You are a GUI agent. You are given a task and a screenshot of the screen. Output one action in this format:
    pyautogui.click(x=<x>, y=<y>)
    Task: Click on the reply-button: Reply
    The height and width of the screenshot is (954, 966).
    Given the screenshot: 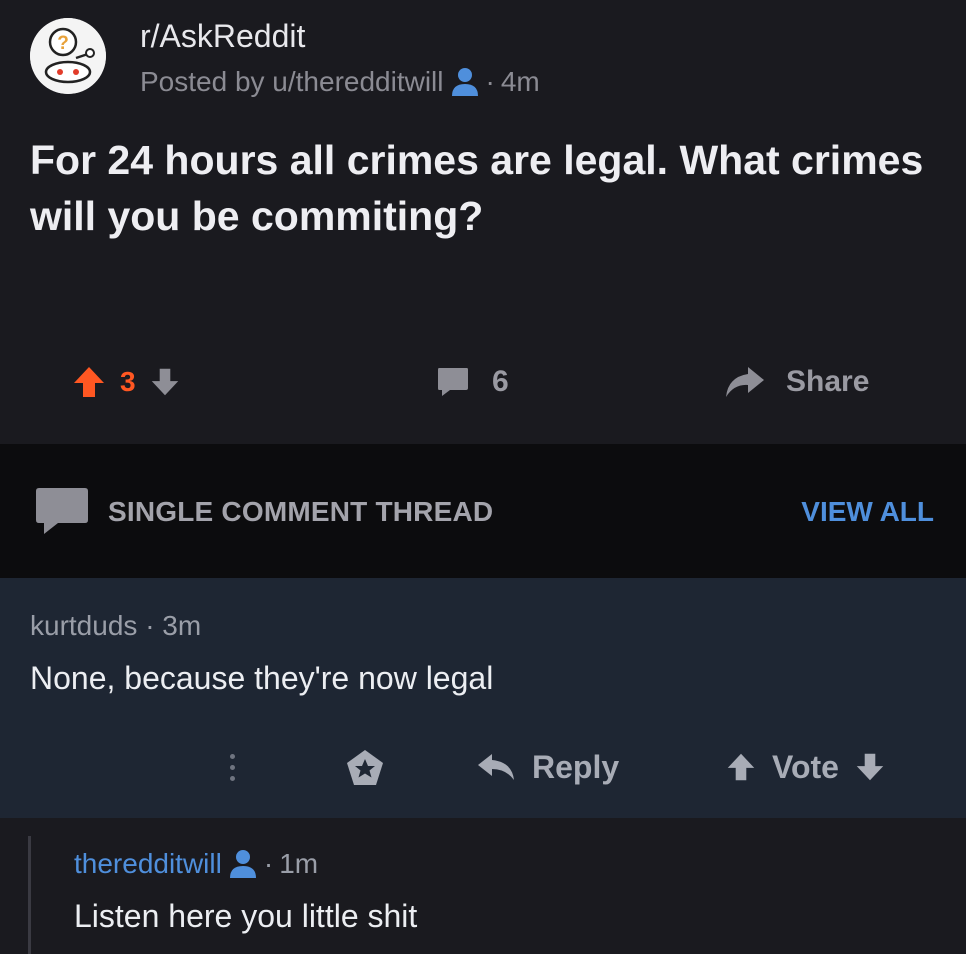 What is the action you would take?
    pyautogui.click(x=547, y=767)
    